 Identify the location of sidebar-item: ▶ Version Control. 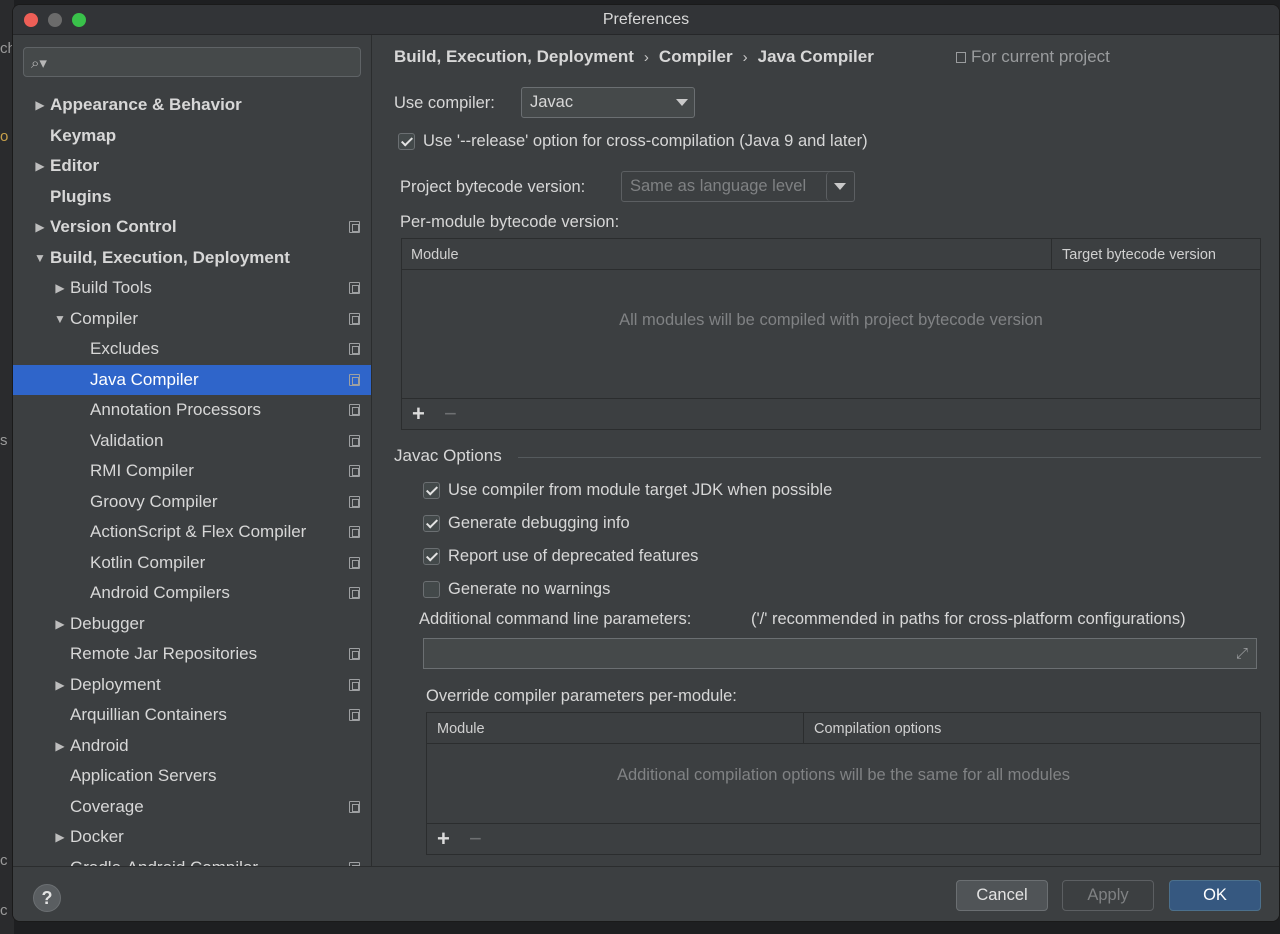
(192, 227).